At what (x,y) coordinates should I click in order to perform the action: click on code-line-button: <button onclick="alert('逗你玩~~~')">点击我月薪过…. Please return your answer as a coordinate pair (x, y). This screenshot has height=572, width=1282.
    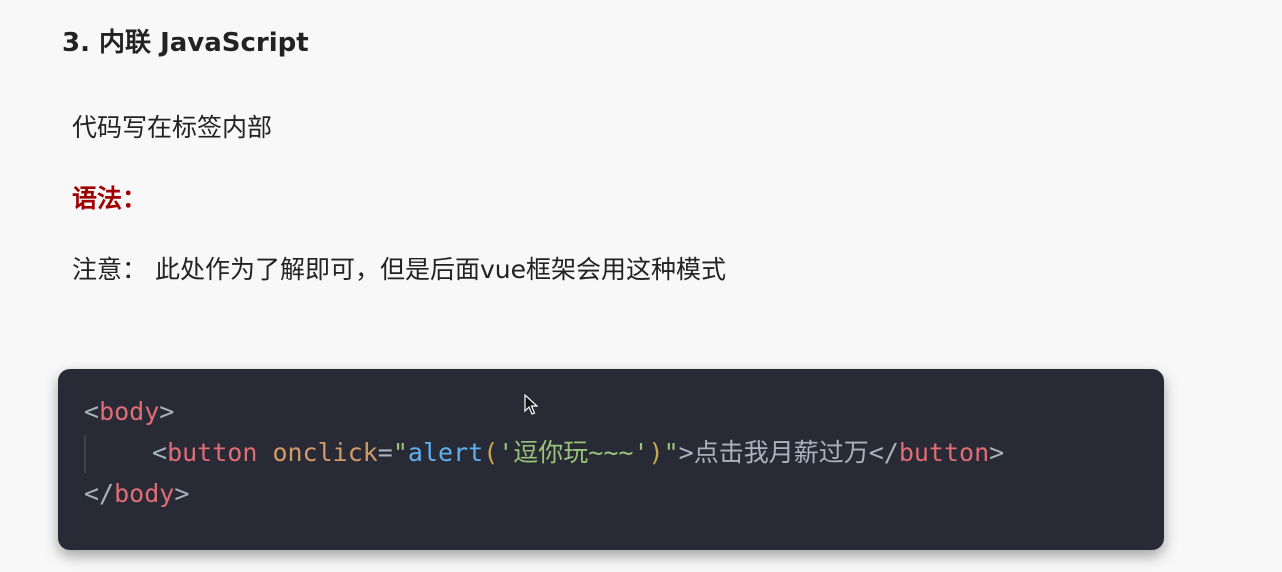
    Looking at the image, I should click on (578, 453).